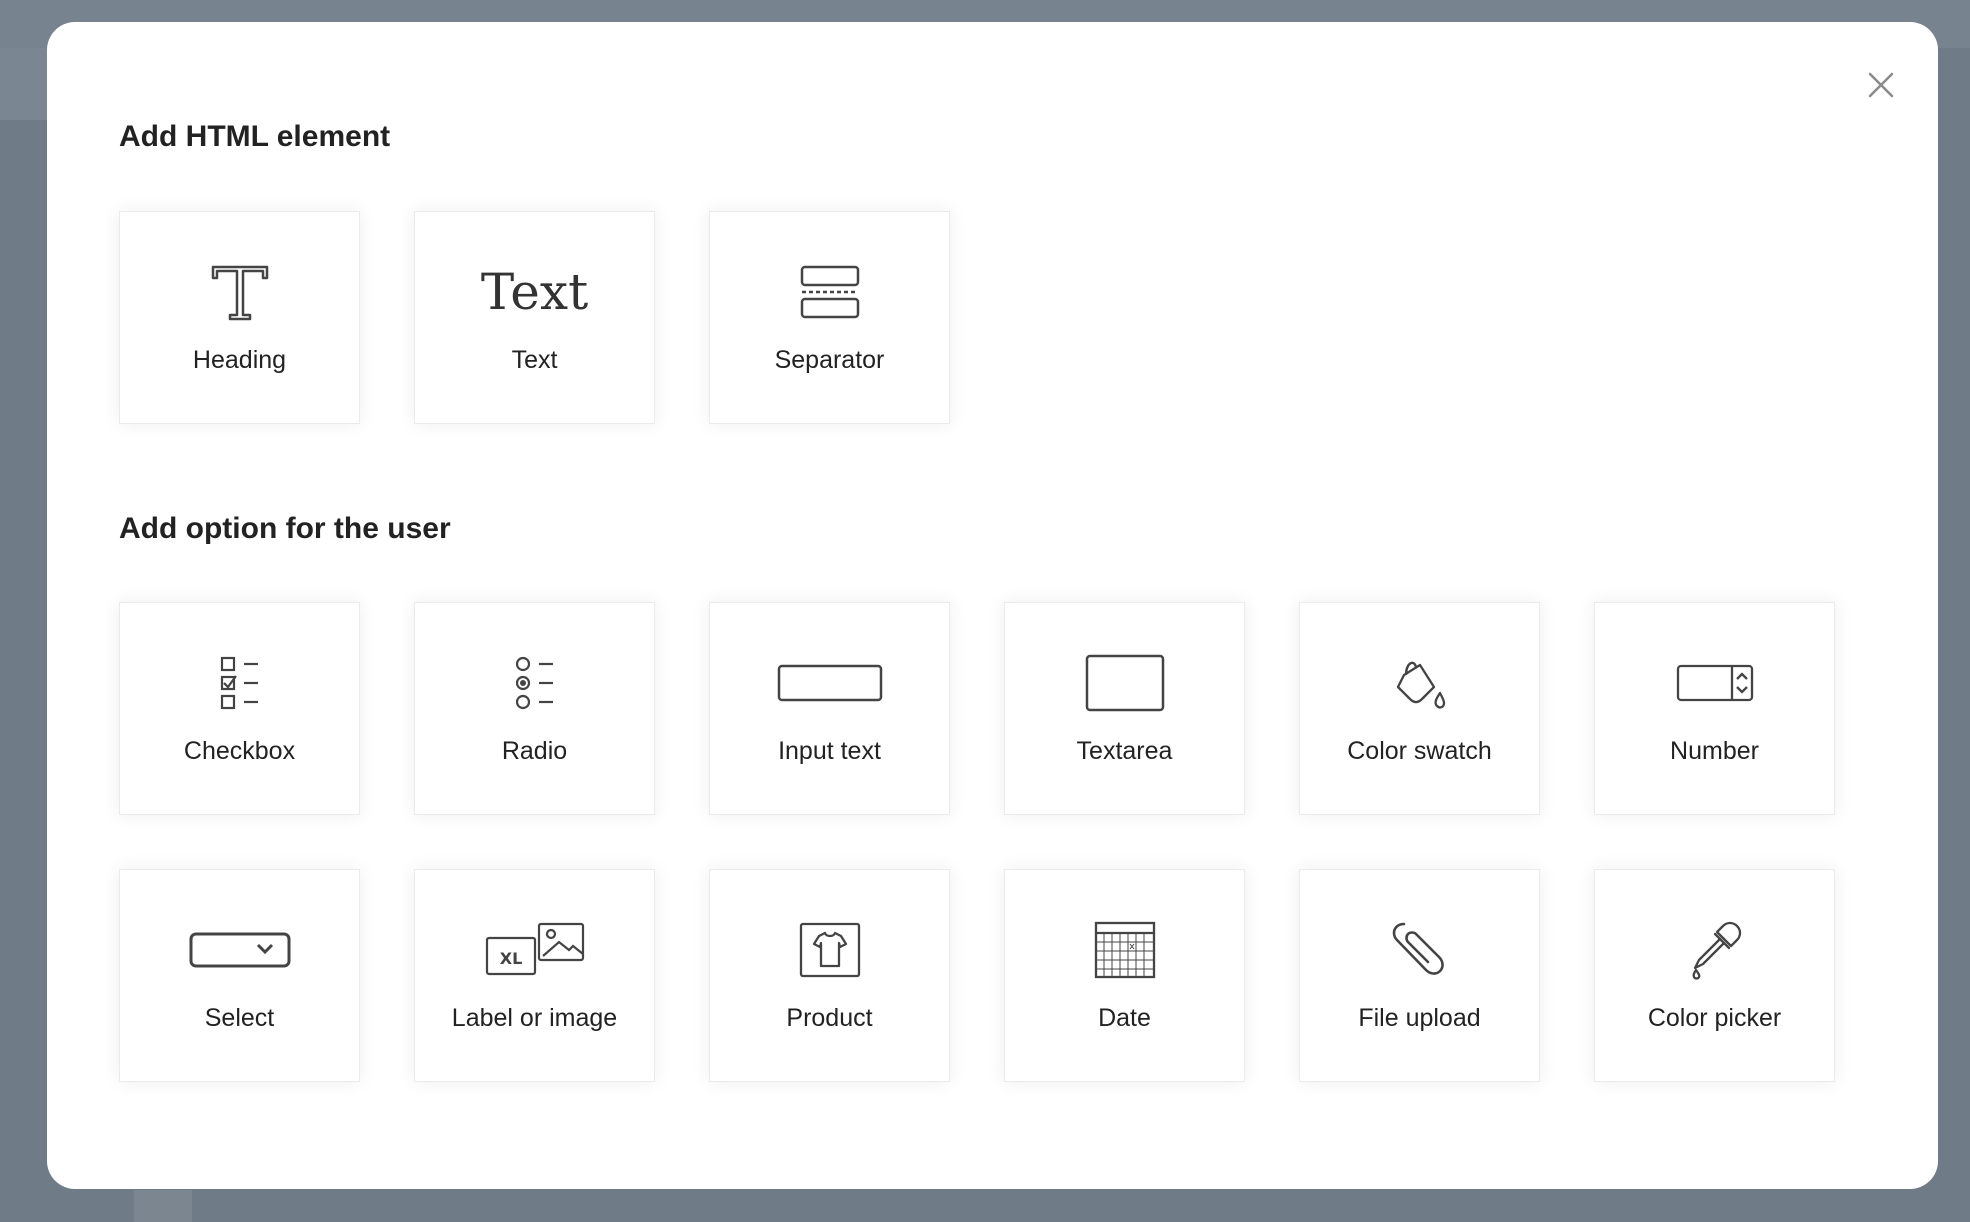  What do you see at coordinates (1124, 1018) in the screenshot?
I see `date-label: Date` at bounding box center [1124, 1018].